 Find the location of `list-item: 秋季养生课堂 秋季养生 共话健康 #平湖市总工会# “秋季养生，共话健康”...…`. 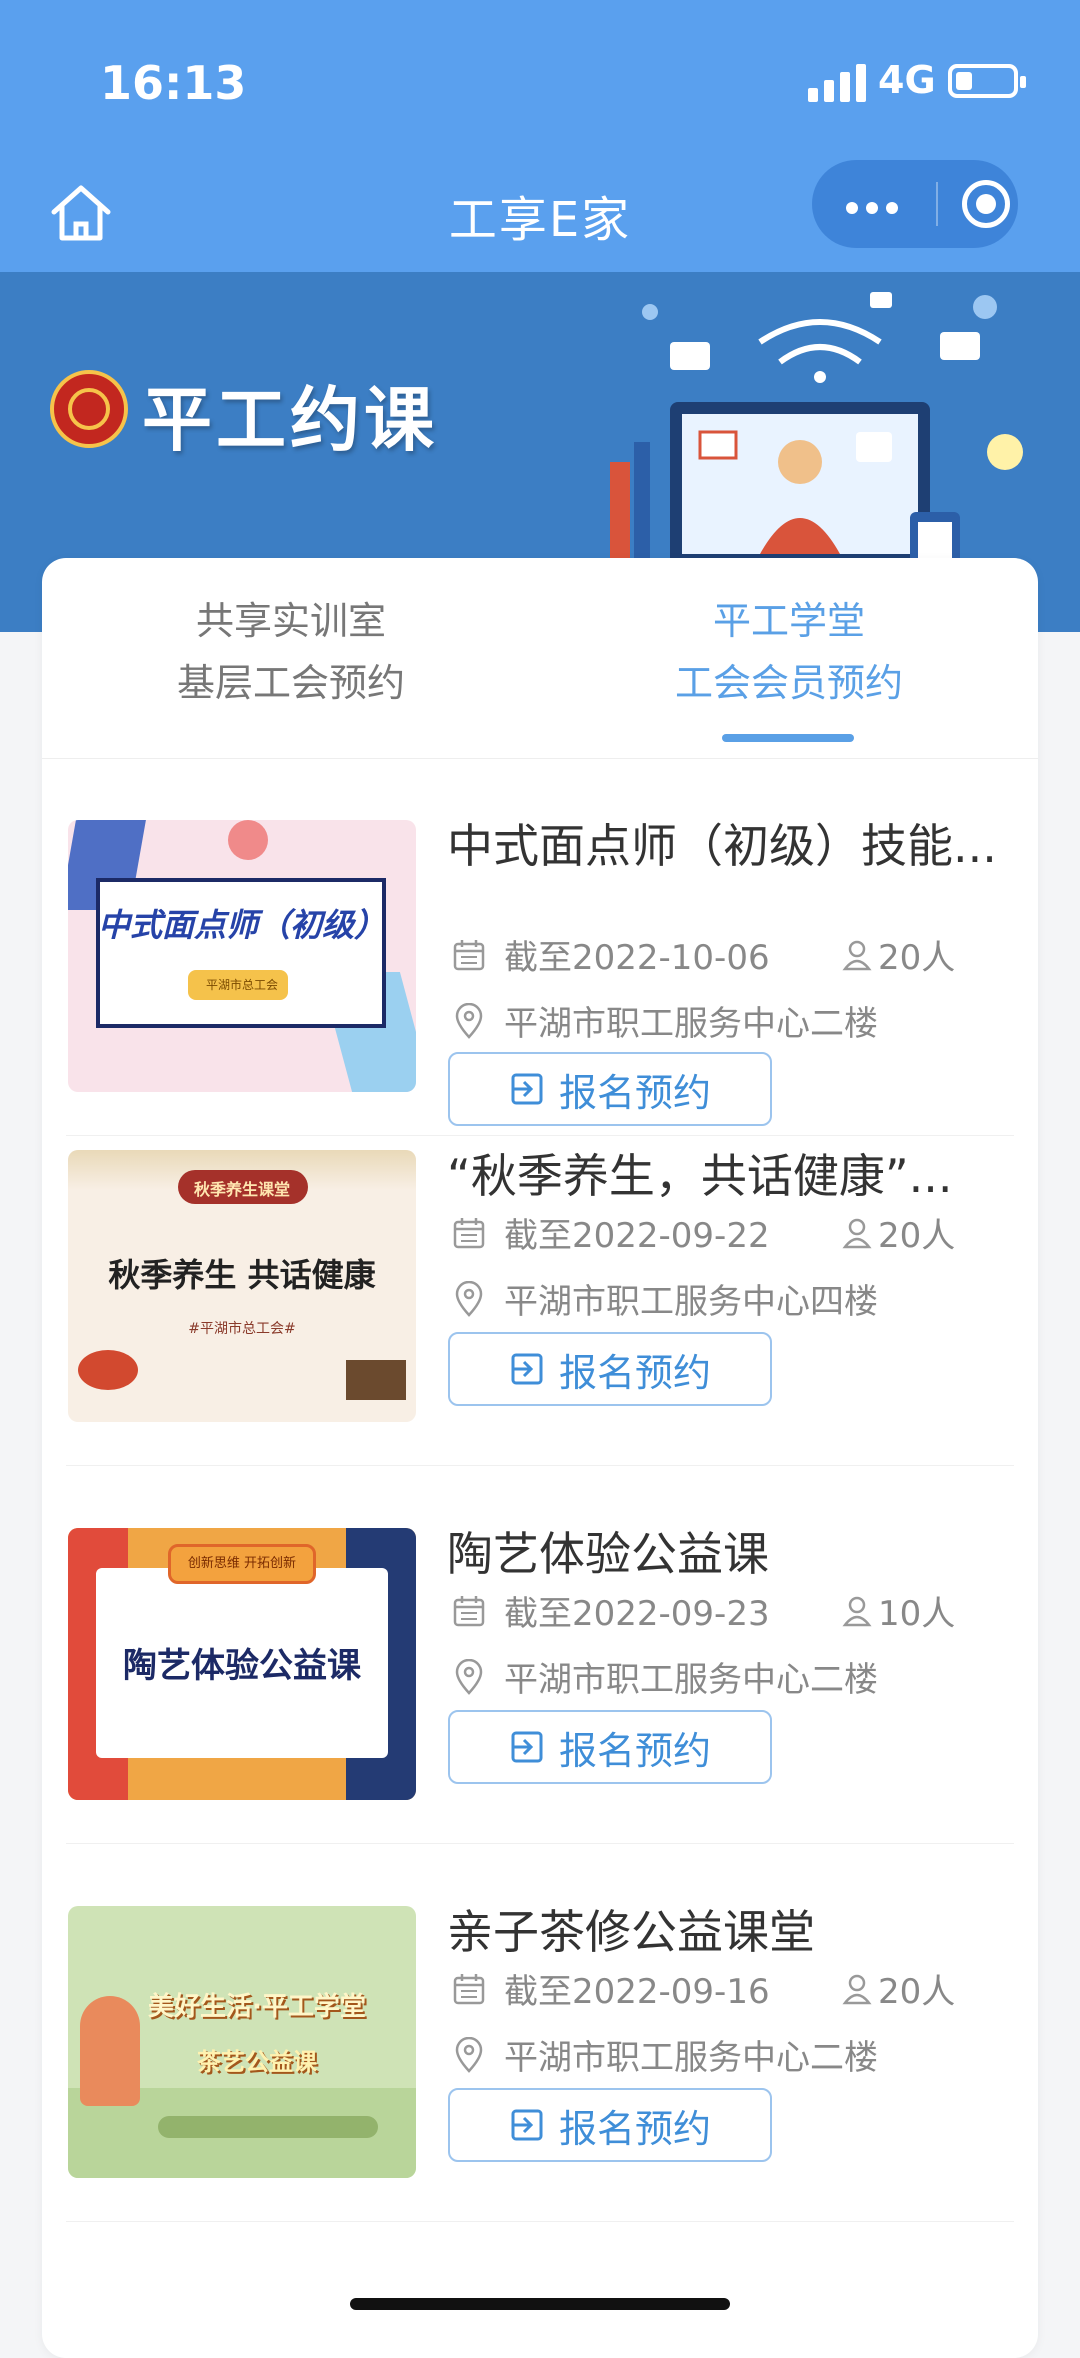

list-item: 秋季养生课堂 秋季养生 共话健康 #平湖市总工会# “秋季养生，共话健康”...… is located at coordinates (540, 1277).